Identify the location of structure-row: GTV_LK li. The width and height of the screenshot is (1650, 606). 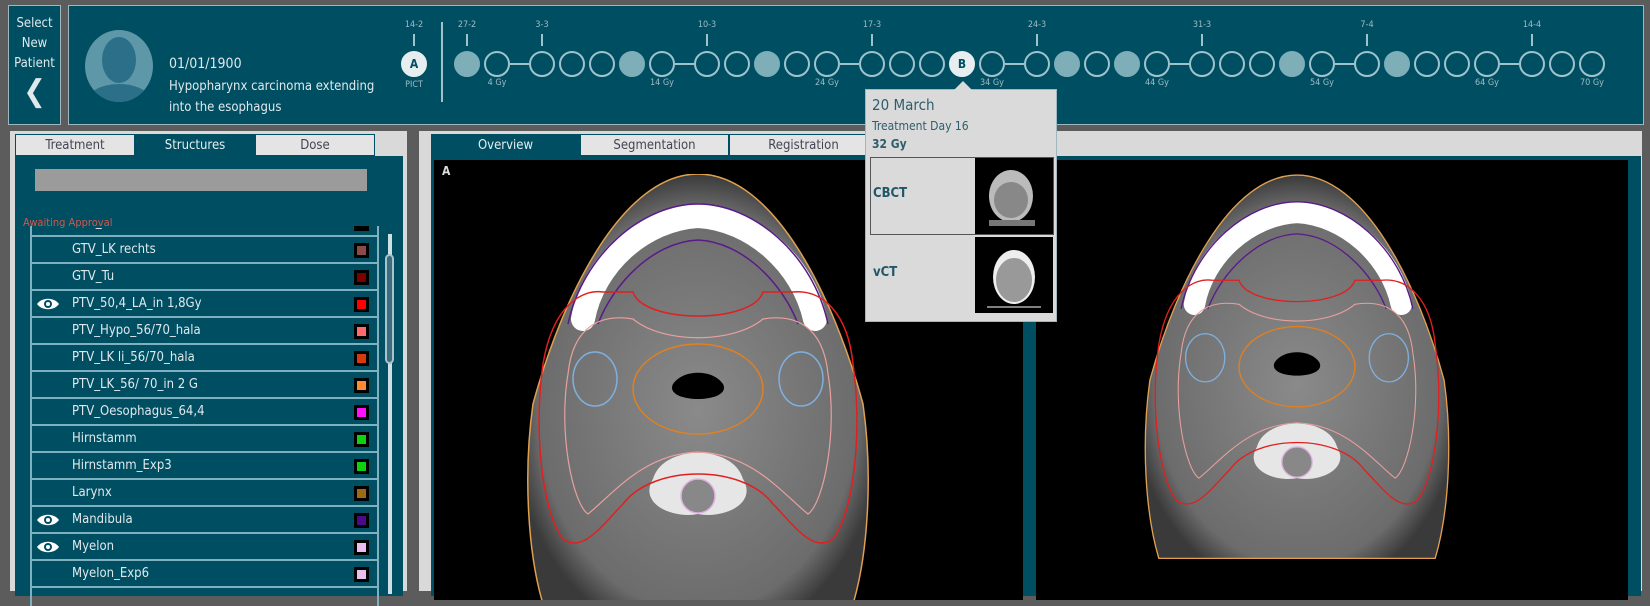
(204, 231).